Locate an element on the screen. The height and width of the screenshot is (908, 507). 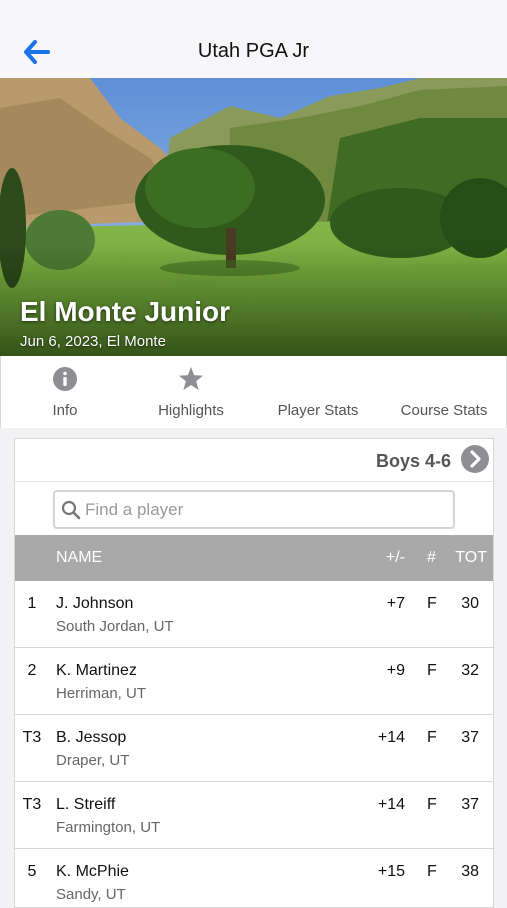
tab-info: Info is located at coordinates (65, 392).